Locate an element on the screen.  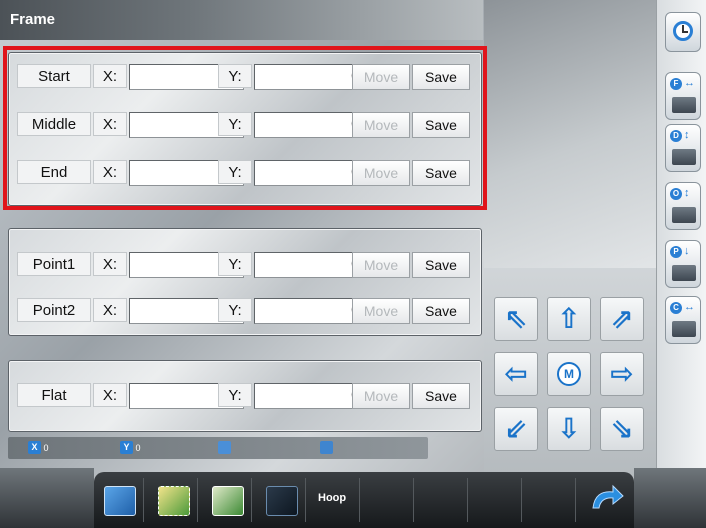
bottom-right-panel is located at coordinates (670, 498).